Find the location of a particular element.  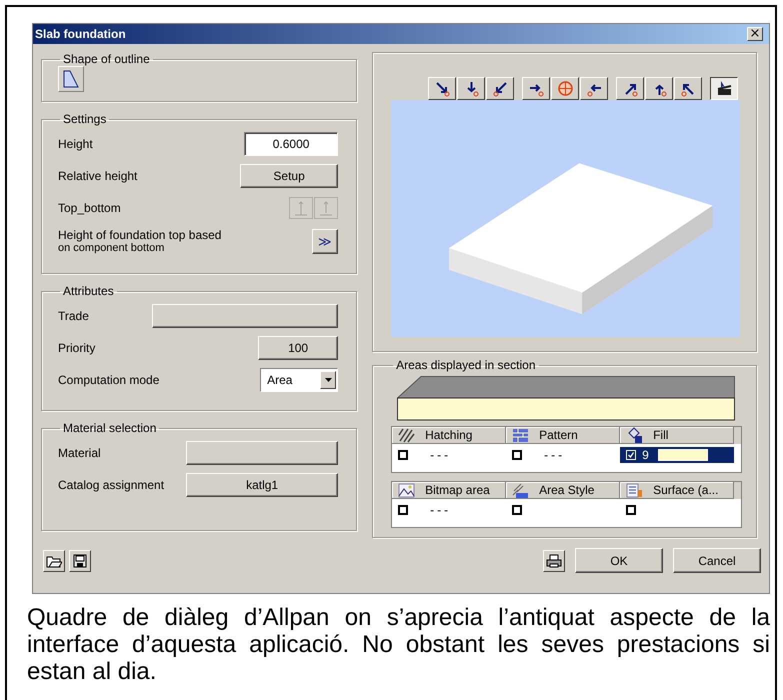

dialog-button: Cancel is located at coordinates (717, 560).